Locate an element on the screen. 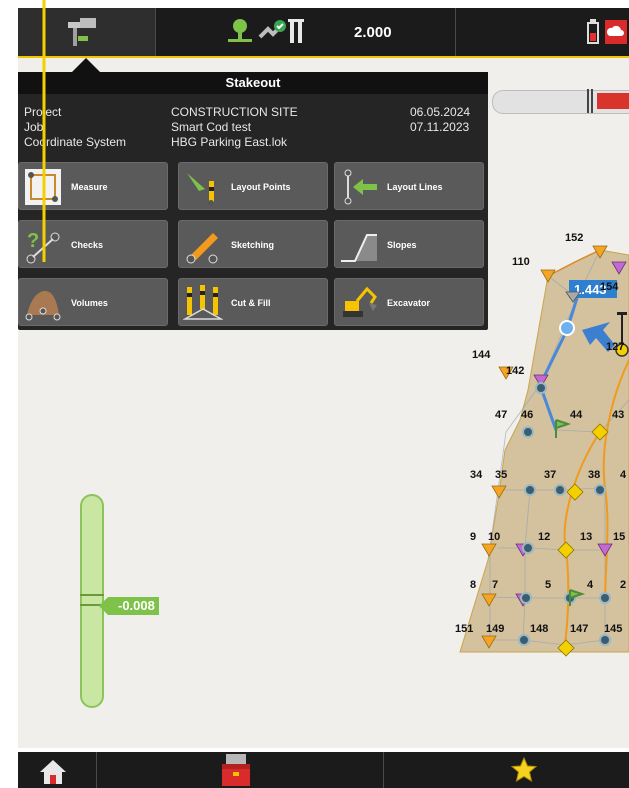 The image size is (629, 788). point-label: 154 is located at coordinates (609, 287).